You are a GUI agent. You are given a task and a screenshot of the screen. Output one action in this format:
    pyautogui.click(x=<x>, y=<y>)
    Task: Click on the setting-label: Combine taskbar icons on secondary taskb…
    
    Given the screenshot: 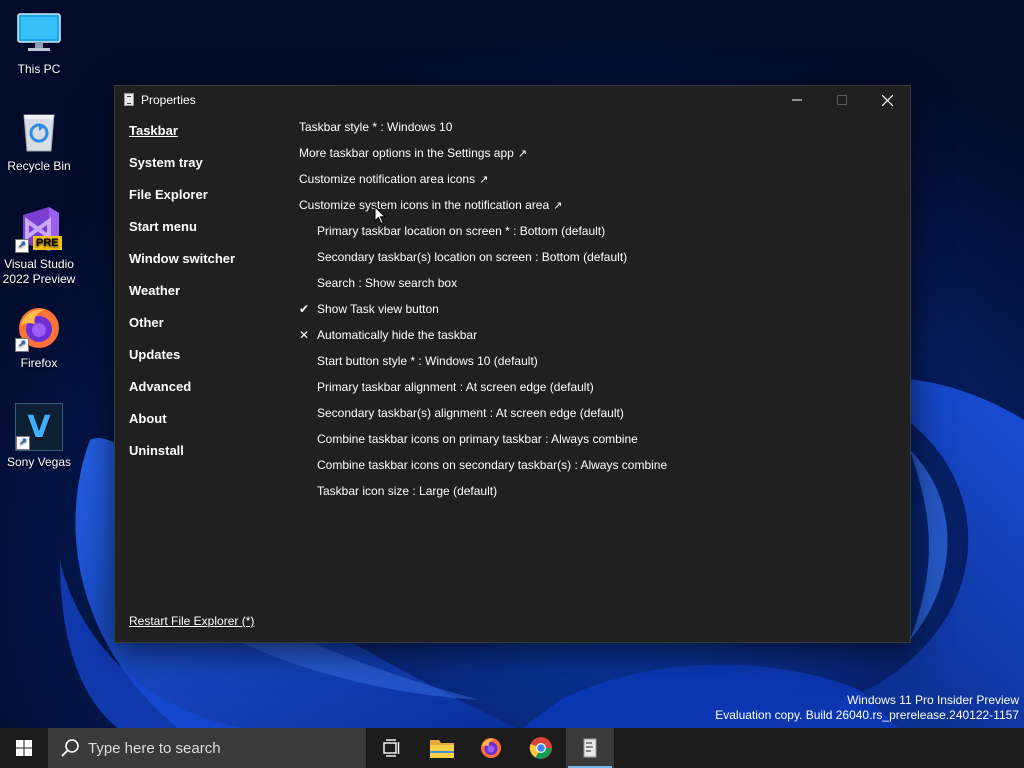 What is the action you would take?
    pyautogui.click(x=492, y=465)
    